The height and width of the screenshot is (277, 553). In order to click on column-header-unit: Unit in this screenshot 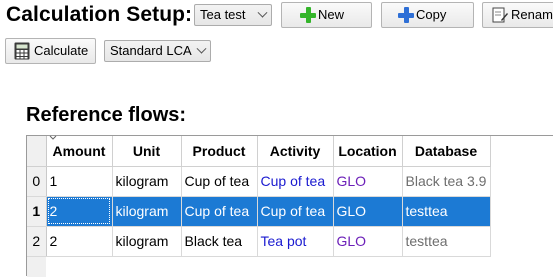, I will do `click(147, 151)`.